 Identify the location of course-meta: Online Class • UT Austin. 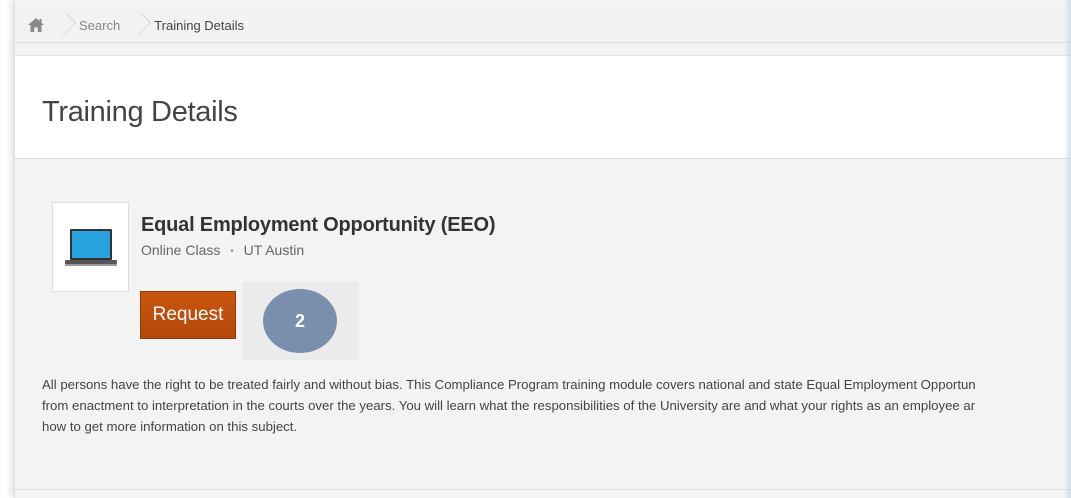
(222, 250).